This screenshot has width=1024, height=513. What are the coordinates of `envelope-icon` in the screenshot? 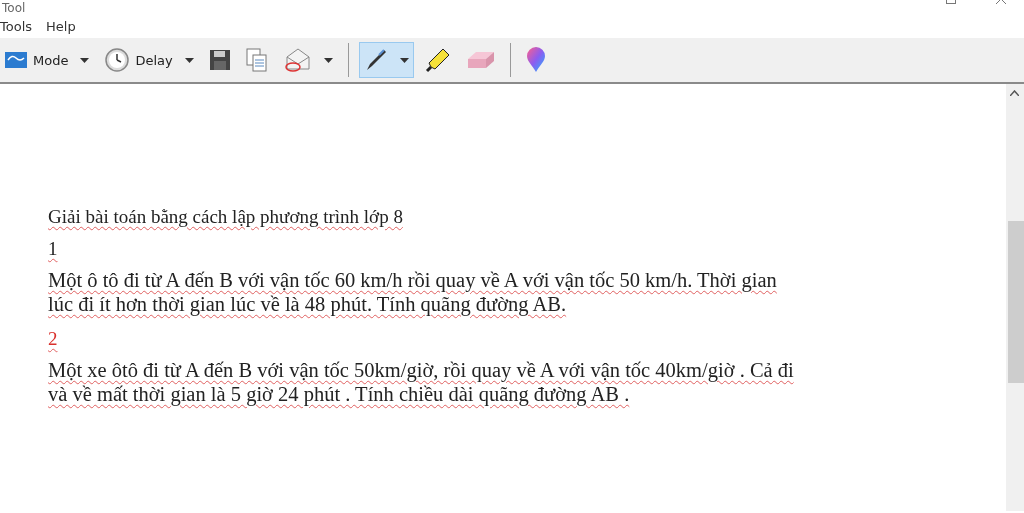 It's located at (297, 60).